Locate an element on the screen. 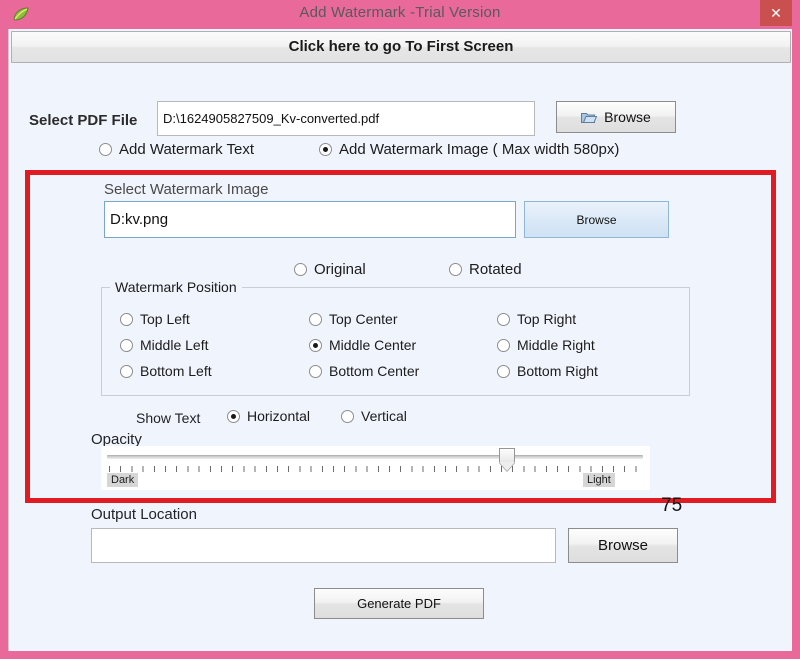 Image resolution: width=800 pixels, height=659 pixels. slider-thumb-tip is located at coordinates (507, 466).